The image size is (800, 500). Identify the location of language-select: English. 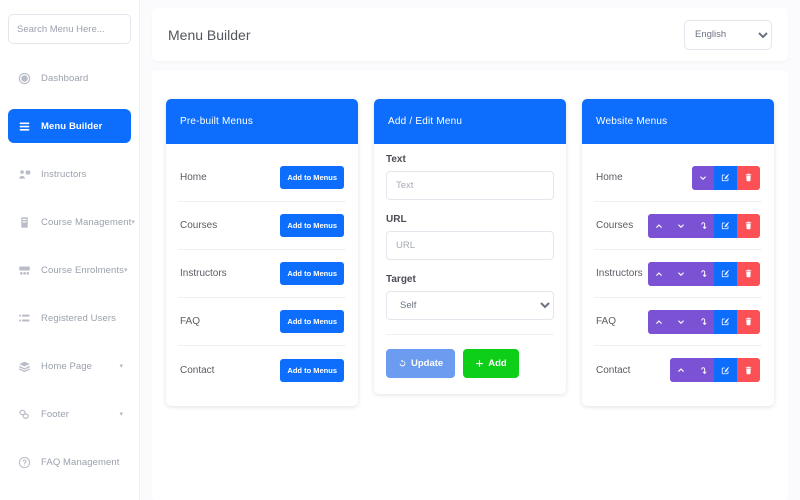
(728, 34).